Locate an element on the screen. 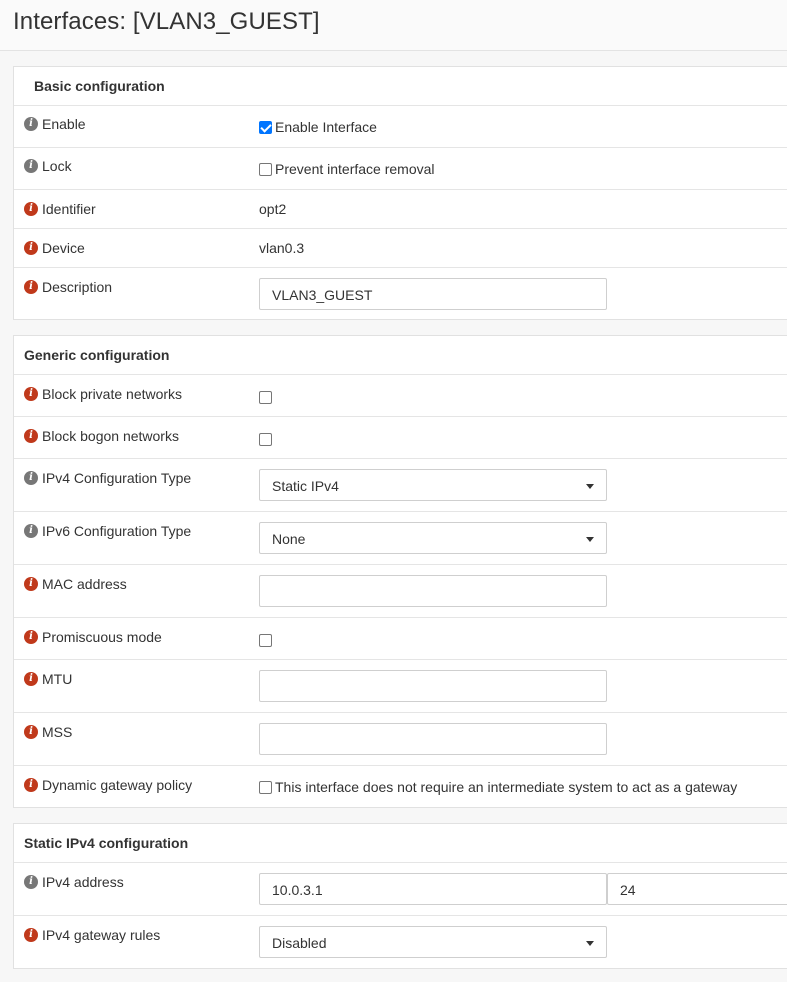 Image resolution: width=787 pixels, height=982 pixels. ipv4-gateway-rules-value: Disabled is located at coordinates (299, 943).